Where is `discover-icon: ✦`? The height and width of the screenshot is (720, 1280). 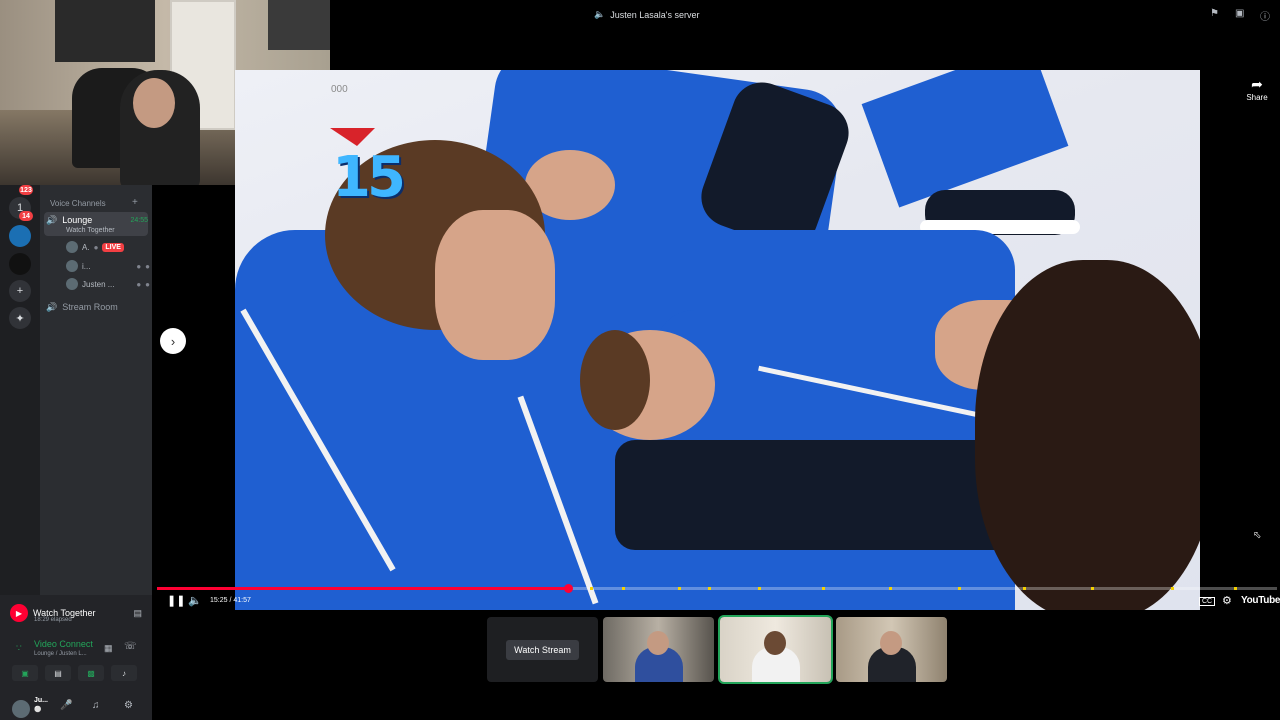 discover-icon: ✦ is located at coordinates (20, 318).